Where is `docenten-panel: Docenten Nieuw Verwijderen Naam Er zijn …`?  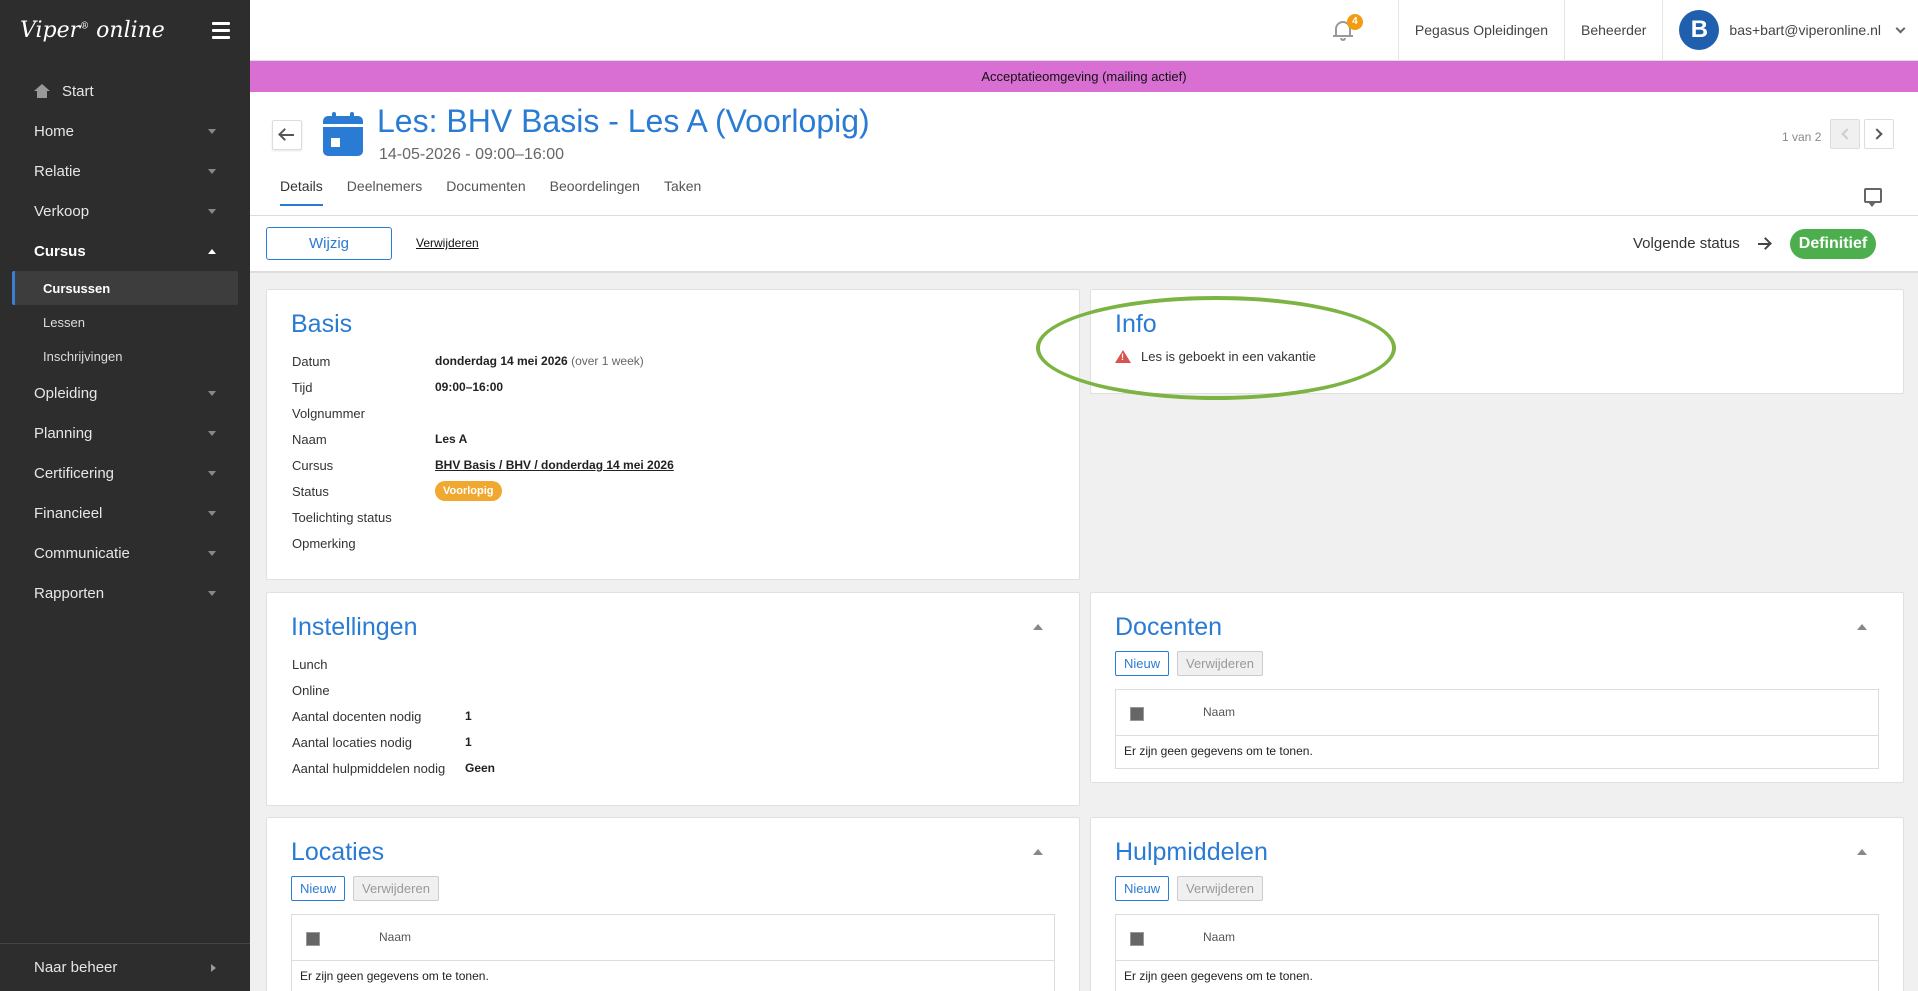 docenten-panel: Docenten Nieuw Verwijderen Naam Er zijn … is located at coordinates (1497, 687).